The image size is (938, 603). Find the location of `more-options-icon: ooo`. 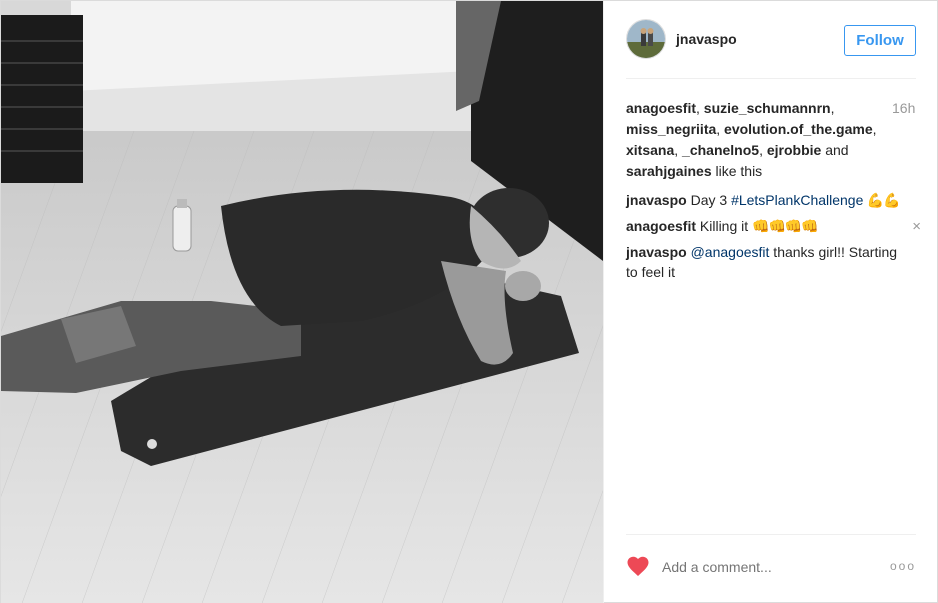

more-options-icon: ooo is located at coordinates (903, 566).